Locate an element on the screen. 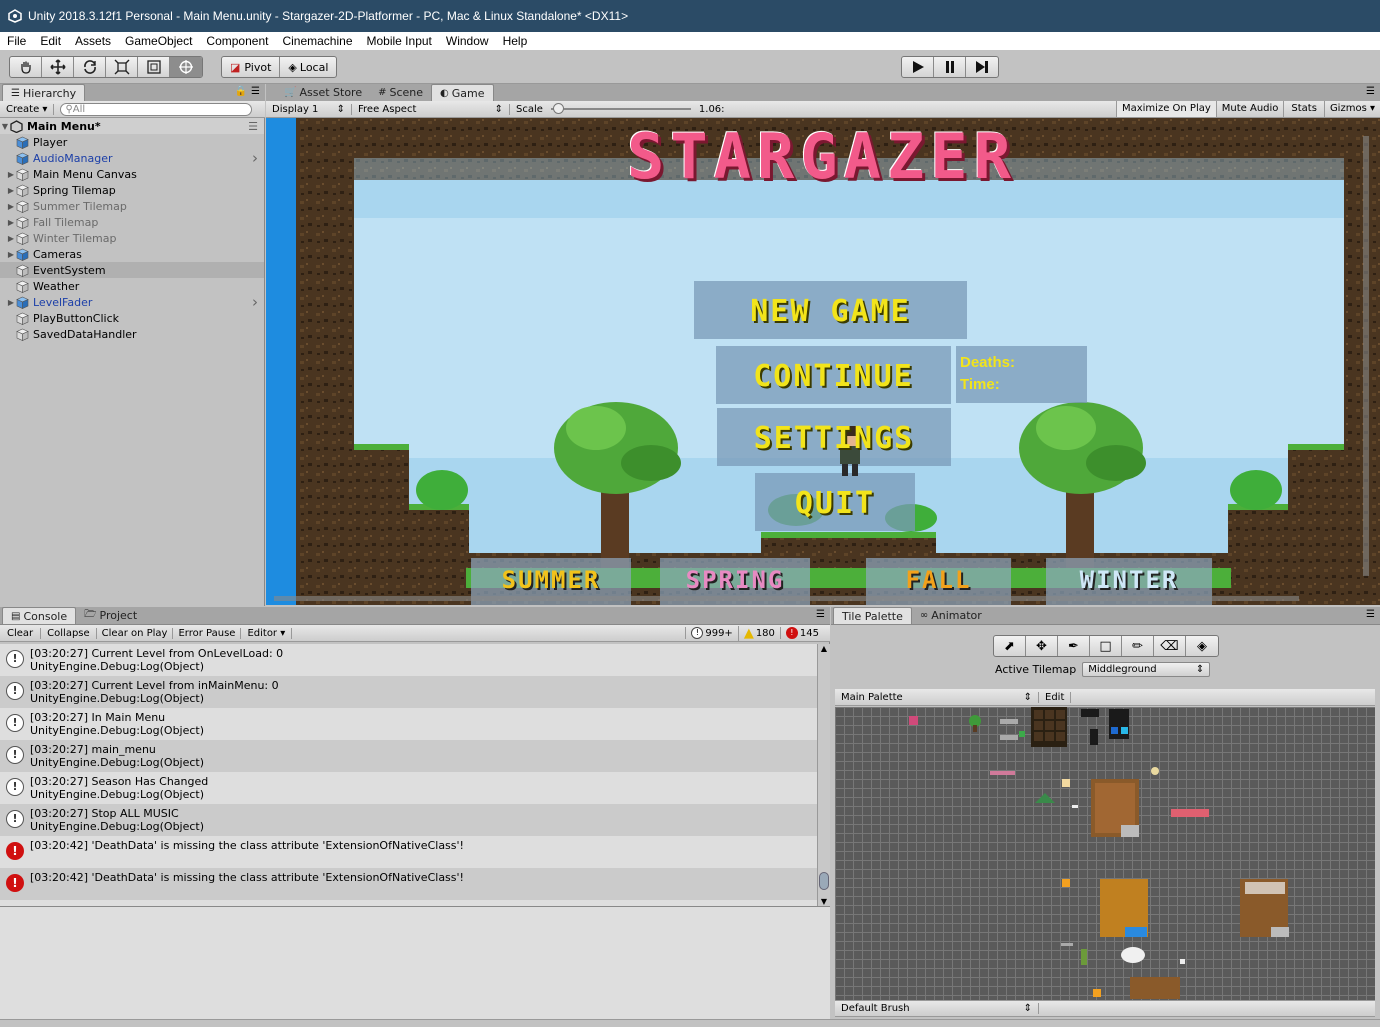 This screenshot has width=1380, height=1027. select-tool-button: ⬈ is located at coordinates (1010, 646).